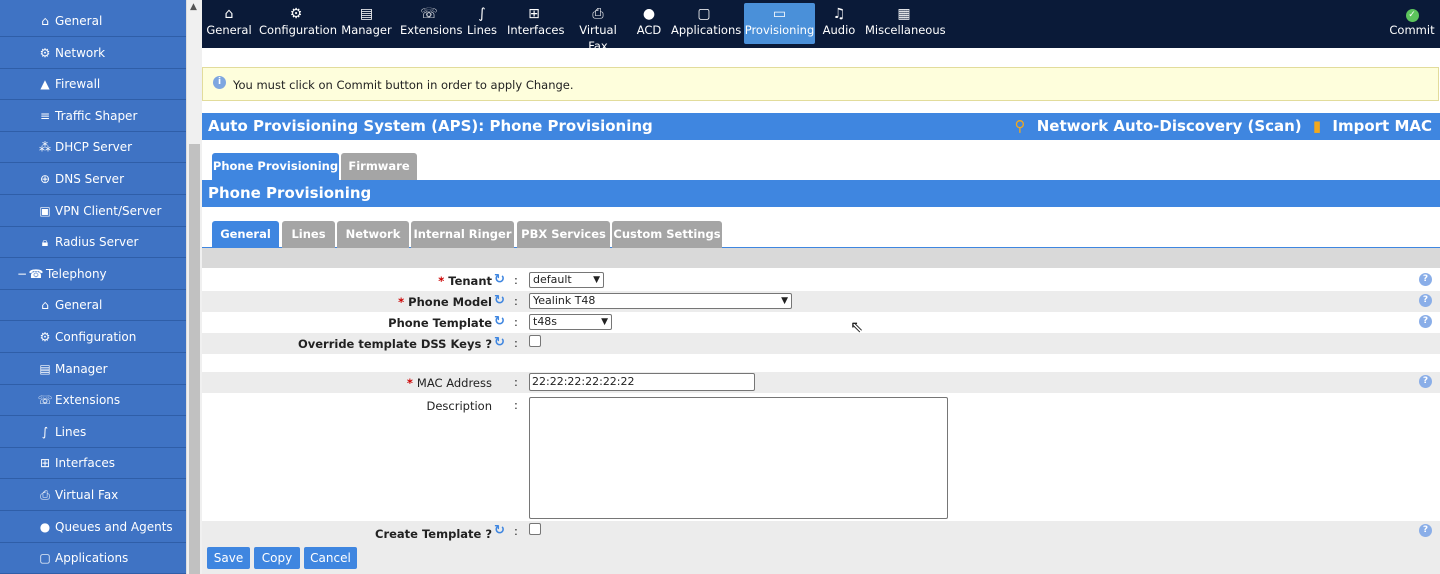  What do you see at coordinates (93, 527) in the screenshot?
I see `sidebar-item-queues-agents: ● Queues and Agents` at bounding box center [93, 527].